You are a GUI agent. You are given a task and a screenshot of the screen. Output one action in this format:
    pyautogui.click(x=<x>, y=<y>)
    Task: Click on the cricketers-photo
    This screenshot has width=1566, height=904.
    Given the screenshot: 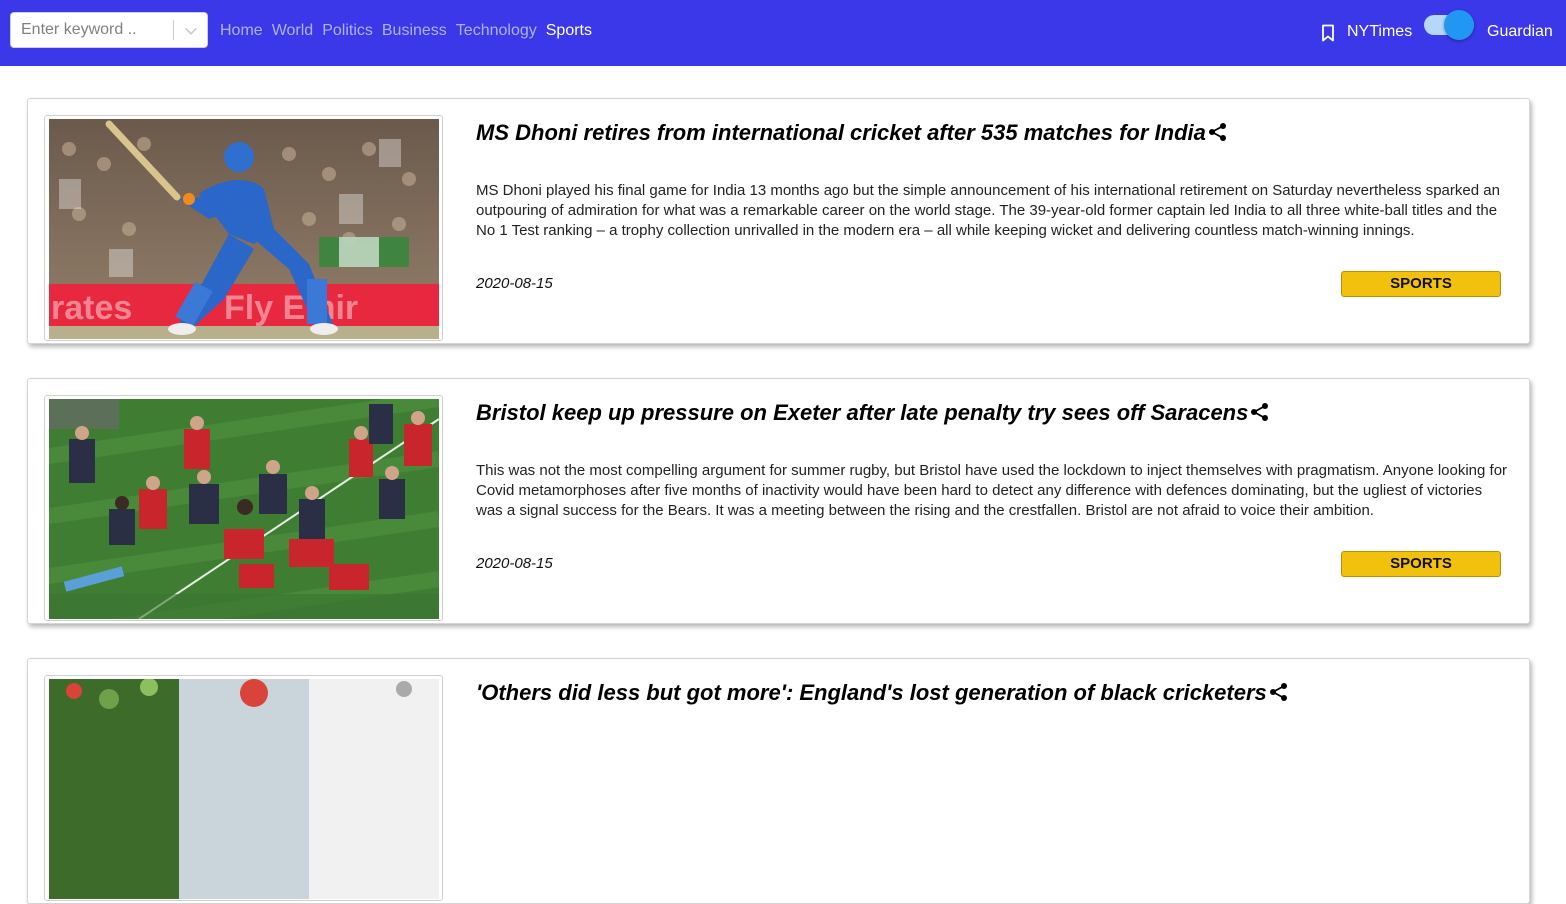 What is the action you would take?
    pyautogui.click(x=244, y=789)
    